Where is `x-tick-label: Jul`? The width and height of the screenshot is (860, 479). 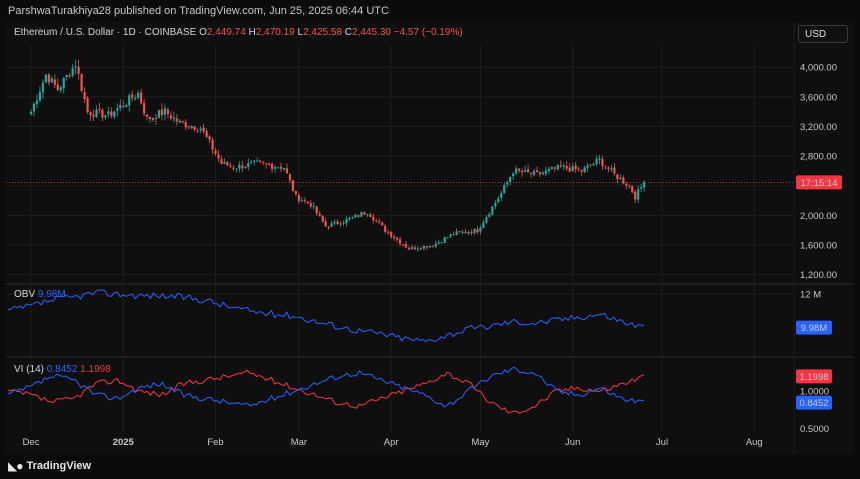 x-tick-label: Jul is located at coordinates (662, 442).